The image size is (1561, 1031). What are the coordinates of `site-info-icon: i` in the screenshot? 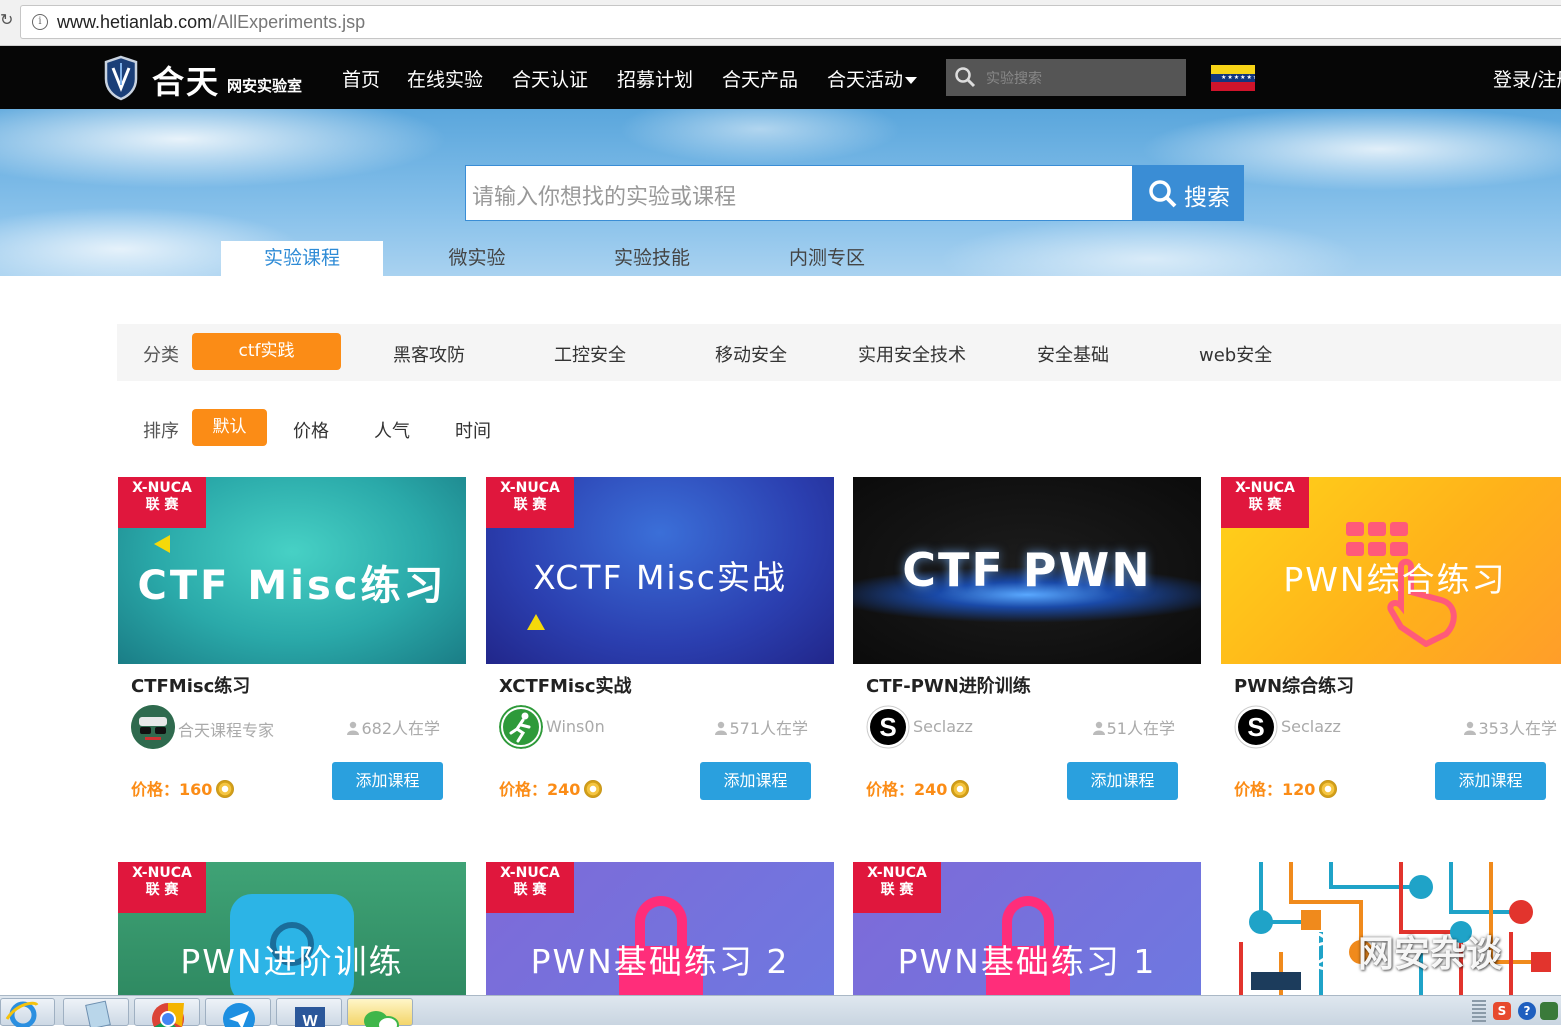 It's located at (40, 22).